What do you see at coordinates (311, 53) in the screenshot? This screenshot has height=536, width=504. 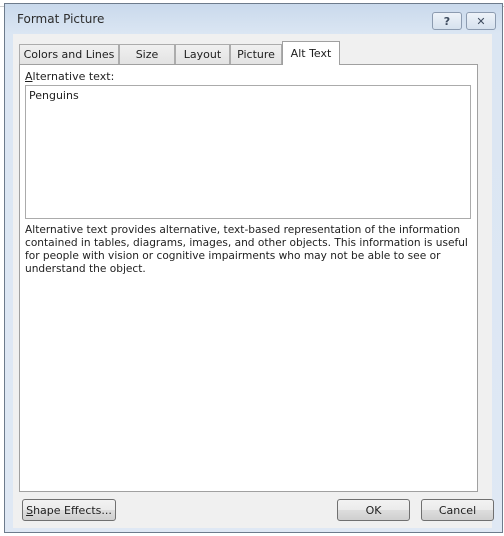 I see `tab-alt-text: Alt Text` at bounding box center [311, 53].